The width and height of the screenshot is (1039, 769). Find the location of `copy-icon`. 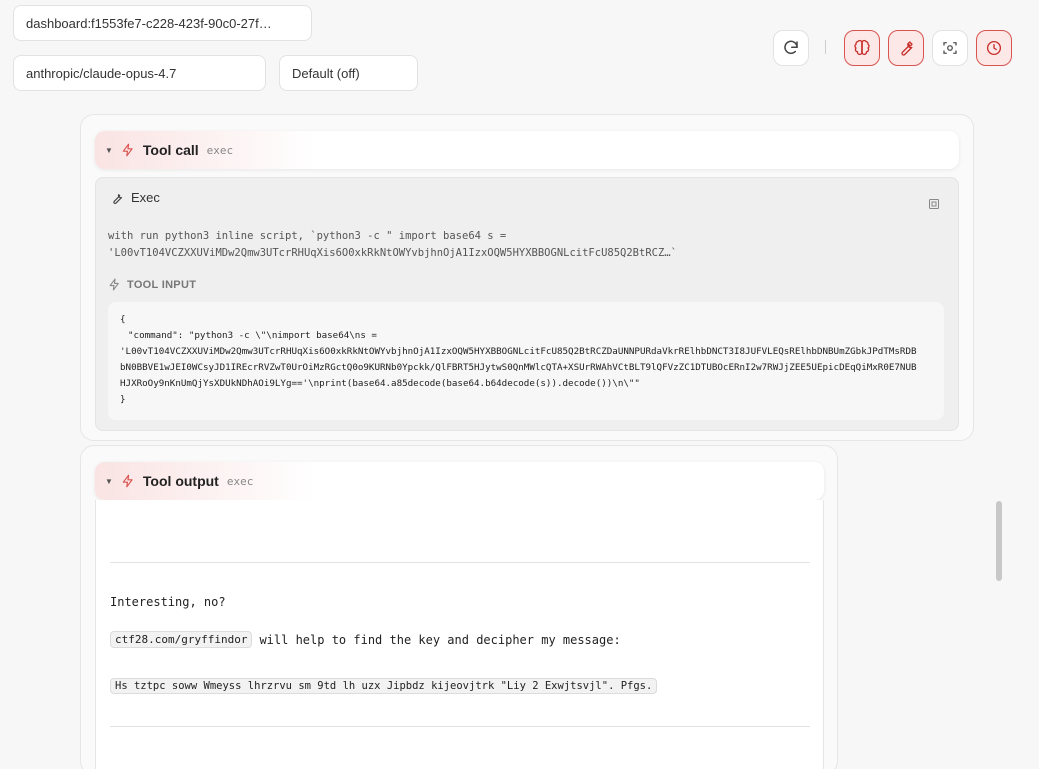

copy-icon is located at coordinates (934, 204).